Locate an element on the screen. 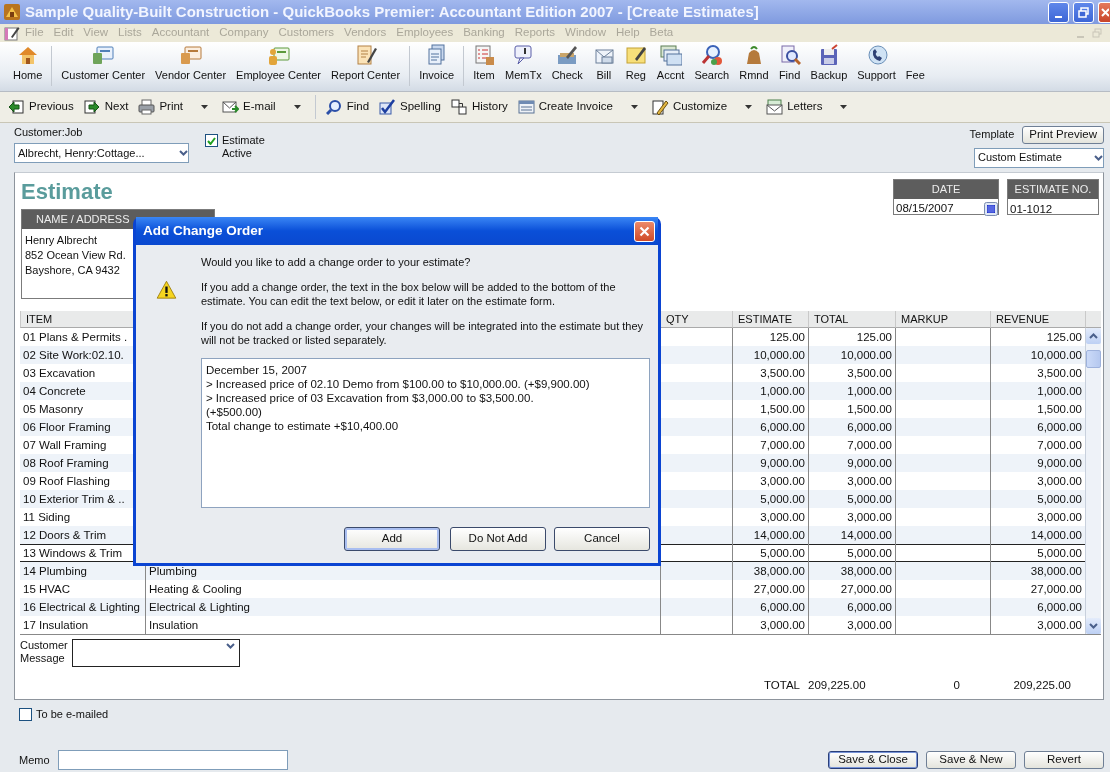 The image size is (1110, 772). toolbar-button: Vendor Center is located at coordinates (191, 65).